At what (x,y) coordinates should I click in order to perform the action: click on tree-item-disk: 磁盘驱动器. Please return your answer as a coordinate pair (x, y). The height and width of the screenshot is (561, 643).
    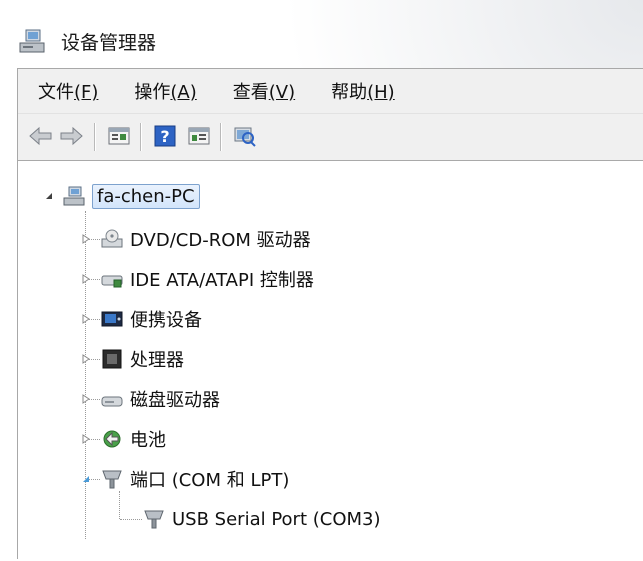
    Looking at the image, I should click on (160, 399).